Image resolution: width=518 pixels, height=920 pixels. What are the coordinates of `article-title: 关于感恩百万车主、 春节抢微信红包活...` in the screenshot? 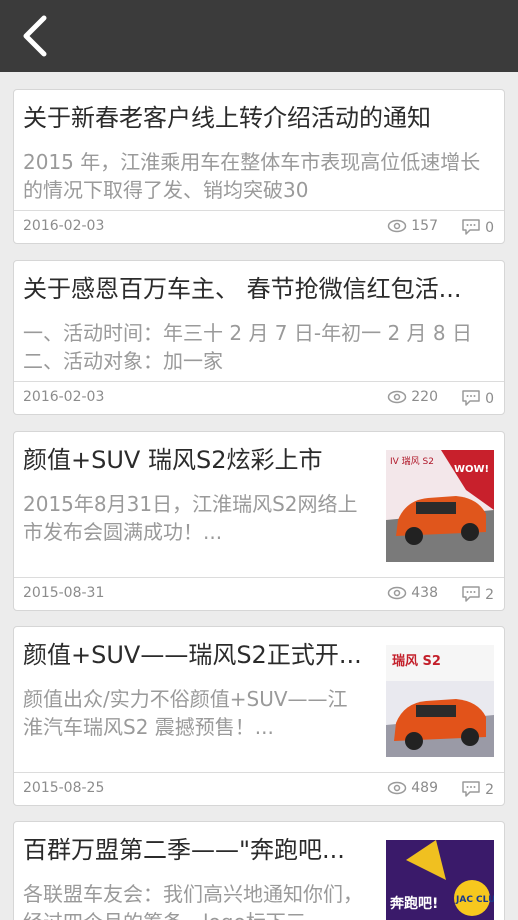 It's located at (242, 289).